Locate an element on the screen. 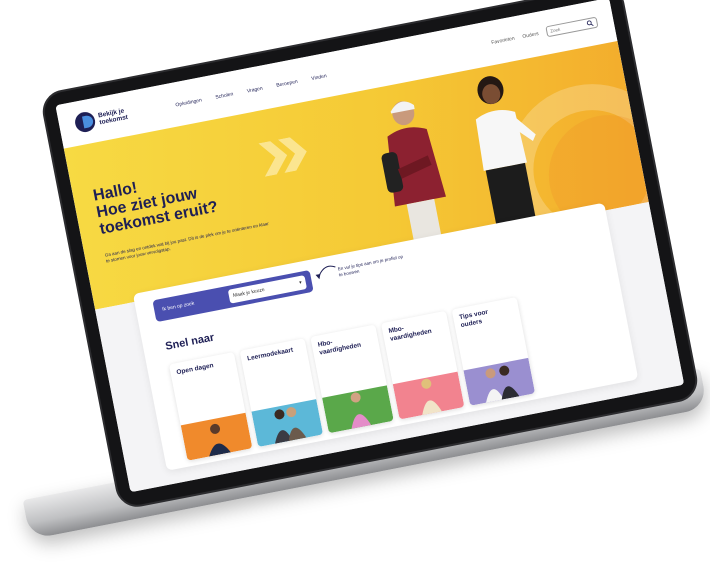 The width and height of the screenshot is (710, 567). site-logo: Bekijk je toekomst is located at coordinates (104, 118).